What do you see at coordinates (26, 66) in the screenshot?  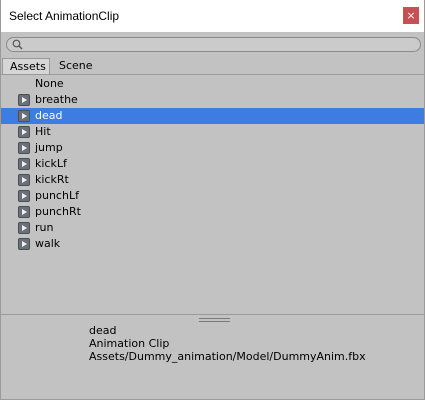 I see `tab-assets: Assets` at bounding box center [26, 66].